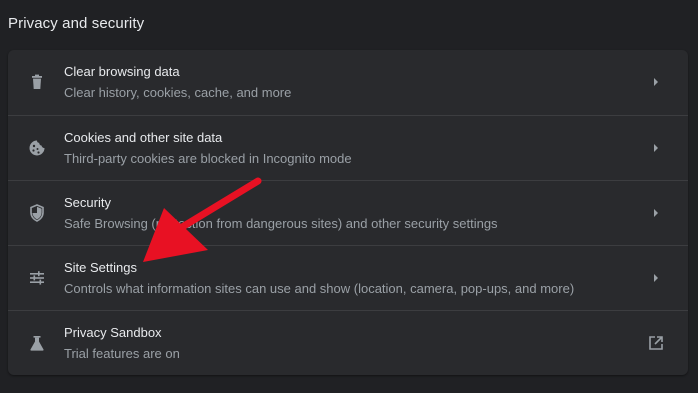 The image size is (698, 393). What do you see at coordinates (122, 71) in the screenshot?
I see `row-title: Clear browsing data` at bounding box center [122, 71].